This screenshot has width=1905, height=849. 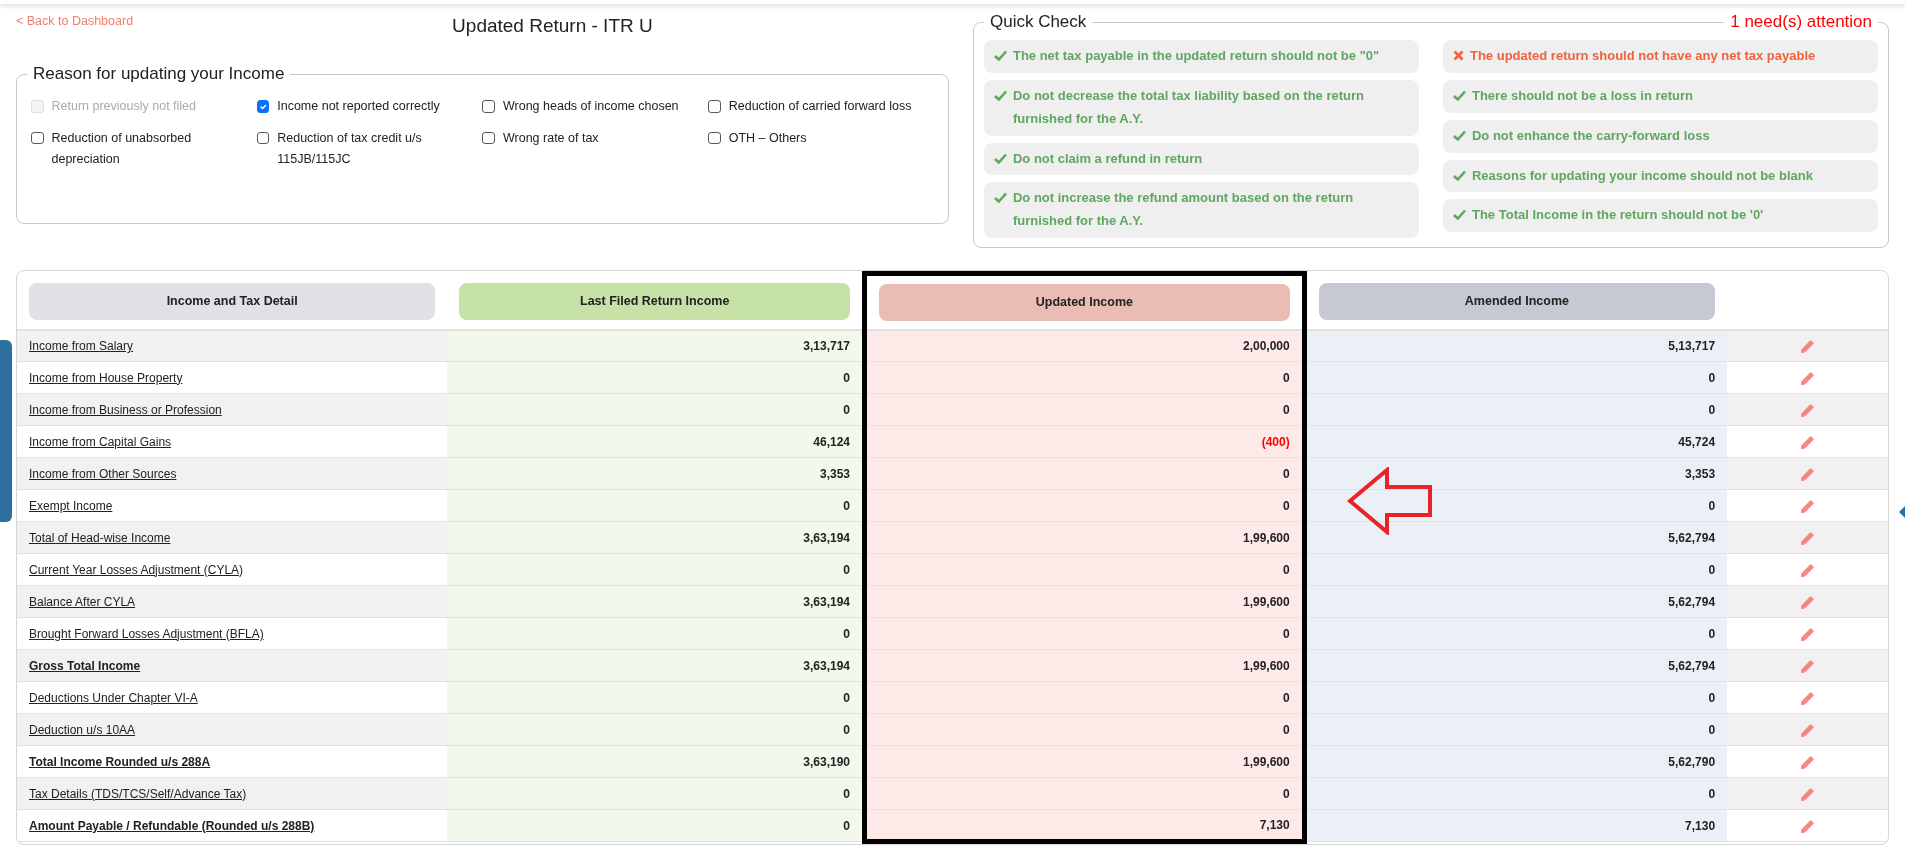 I want to click on row-link: Amount Payable / Refundable (Rounded u/s 288B), so click(x=172, y=825).